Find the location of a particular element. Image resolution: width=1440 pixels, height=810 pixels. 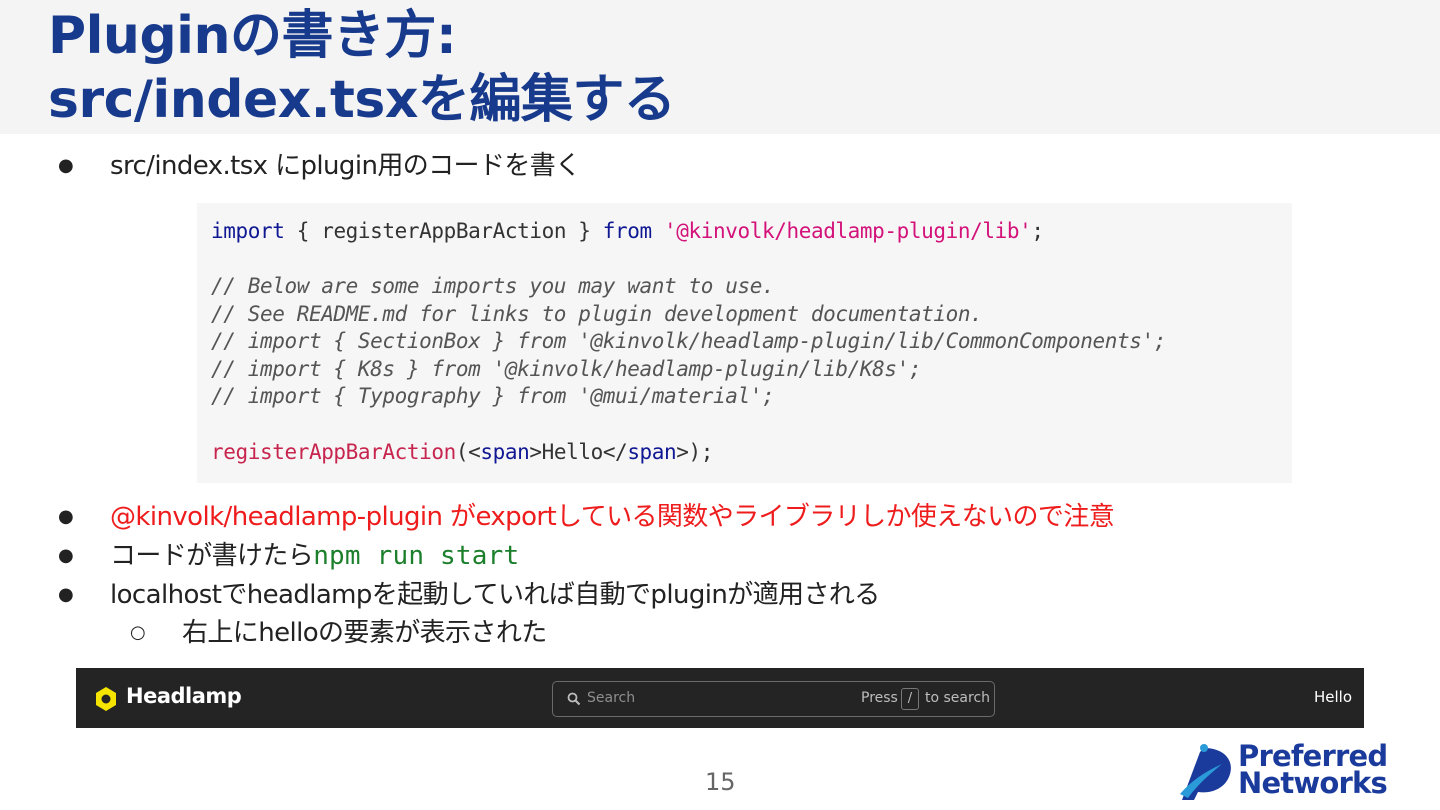

hello-plugin-action: Hello is located at coordinates (1333, 697).